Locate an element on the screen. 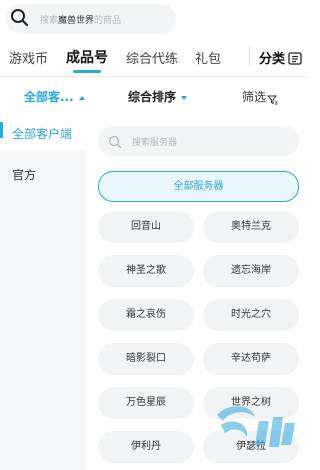 This screenshot has height=470, width=320. category-button: 分类 is located at coordinates (272, 57).